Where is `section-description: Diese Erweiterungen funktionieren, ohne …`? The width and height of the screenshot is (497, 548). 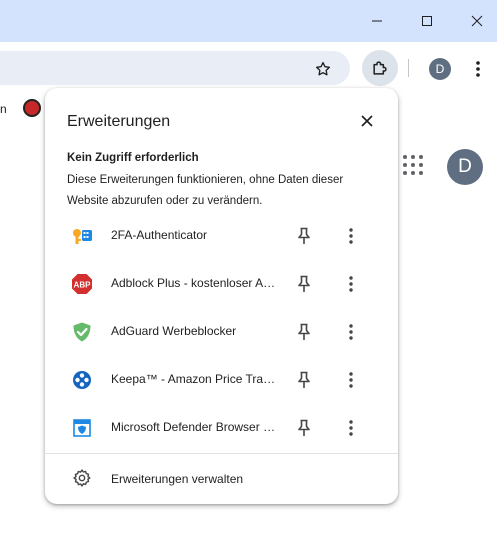
section-description: Diese Erweiterungen funktionieren, ohne … is located at coordinates (205, 190).